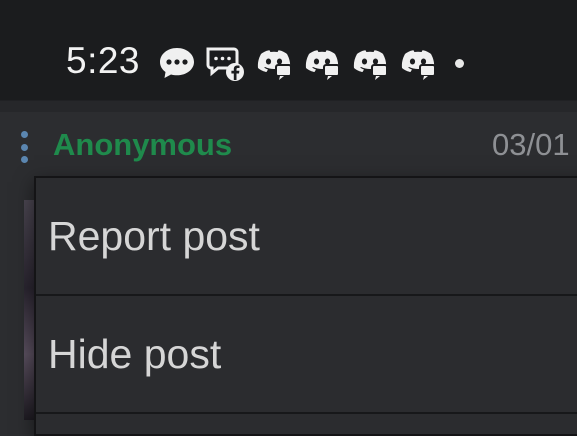  What do you see at coordinates (178, 64) in the screenshot?
I see `messenger-icon` at bounding box center [178, 64].